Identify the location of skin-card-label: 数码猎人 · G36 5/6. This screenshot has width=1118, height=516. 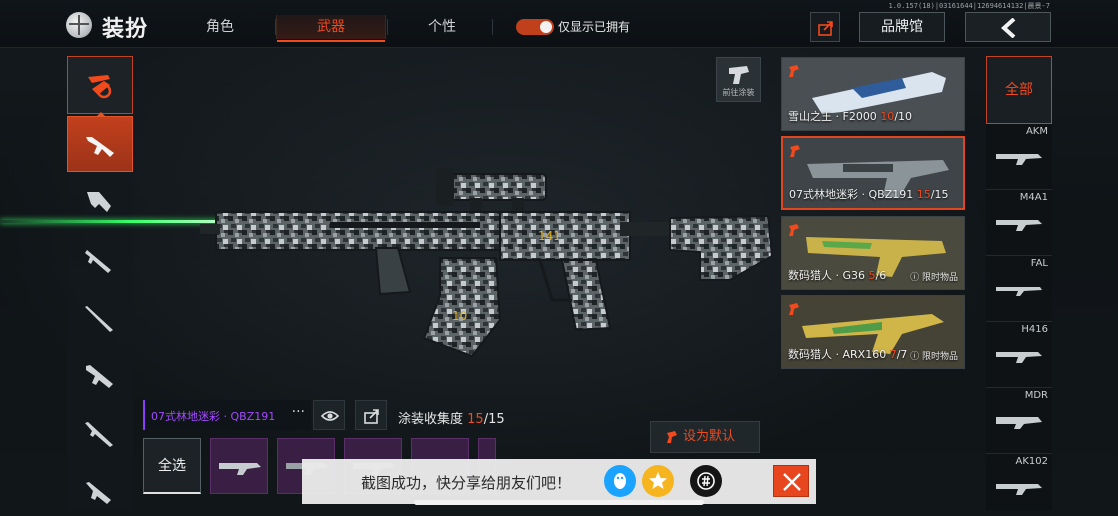
(837, 275).